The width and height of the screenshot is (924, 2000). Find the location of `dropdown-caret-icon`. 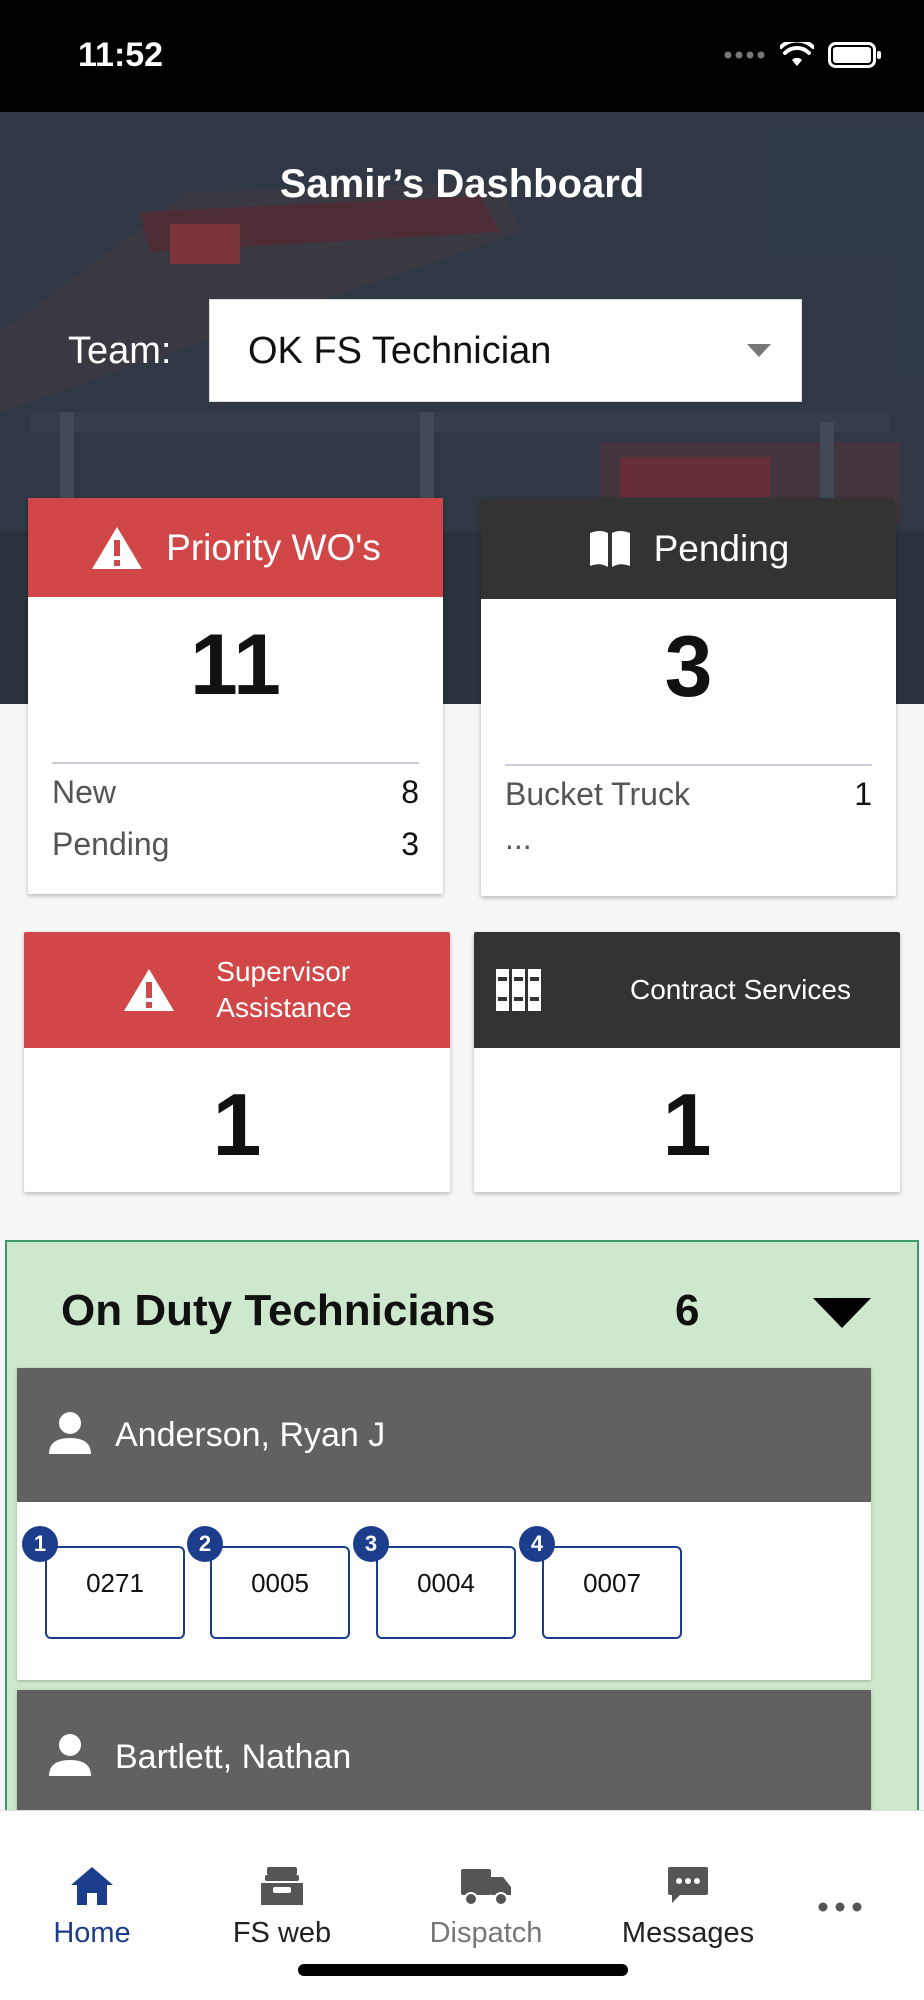

dropdown-caret-icon is located at coordinates (759, 350).